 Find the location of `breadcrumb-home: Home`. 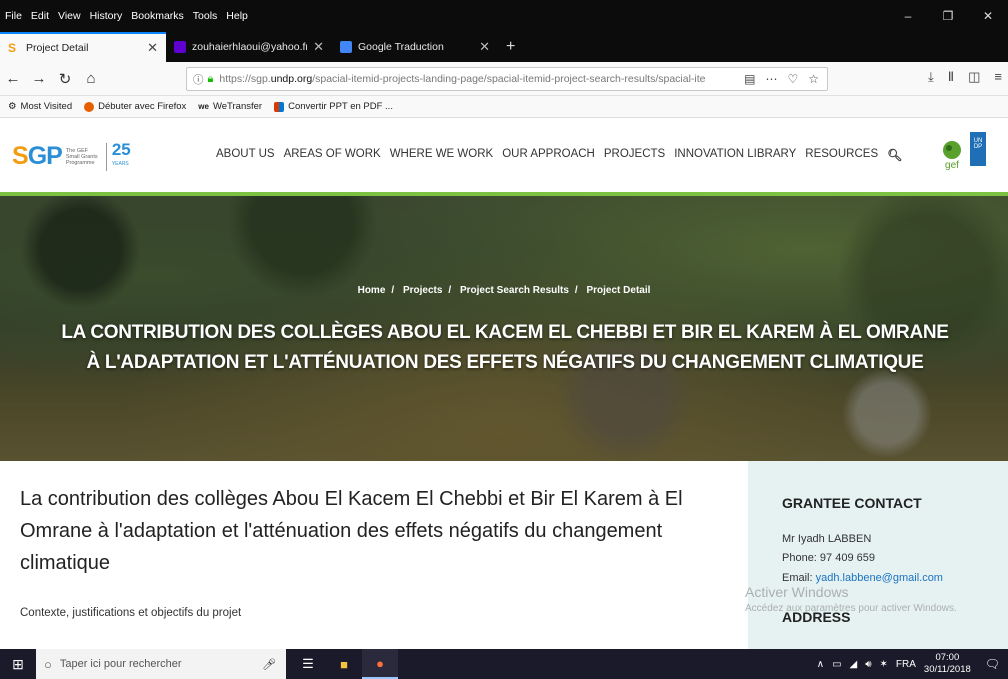

breadcrumb-home: Home is located at coordinates (372, 290).